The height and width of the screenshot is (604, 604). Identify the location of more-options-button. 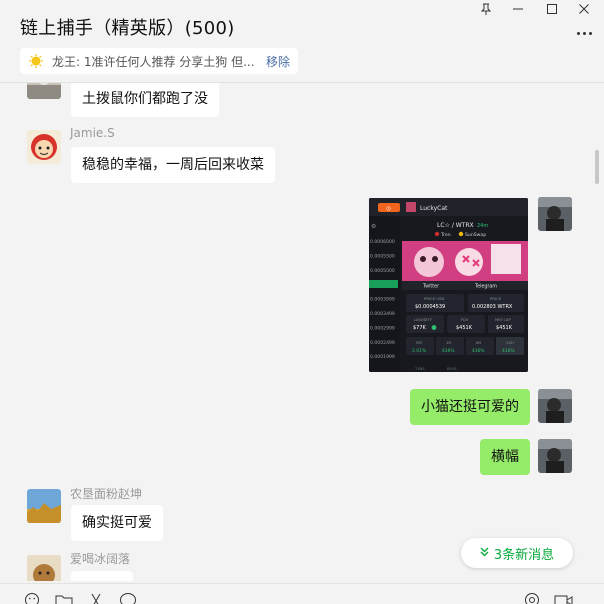
(584, 33).